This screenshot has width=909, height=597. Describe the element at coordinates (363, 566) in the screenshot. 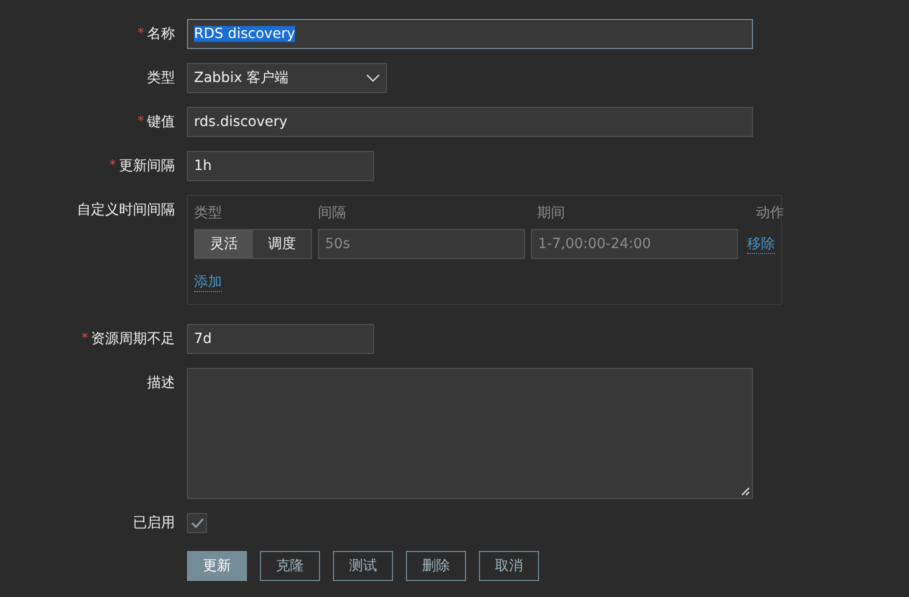

I see `form-button: 测试` at that location.